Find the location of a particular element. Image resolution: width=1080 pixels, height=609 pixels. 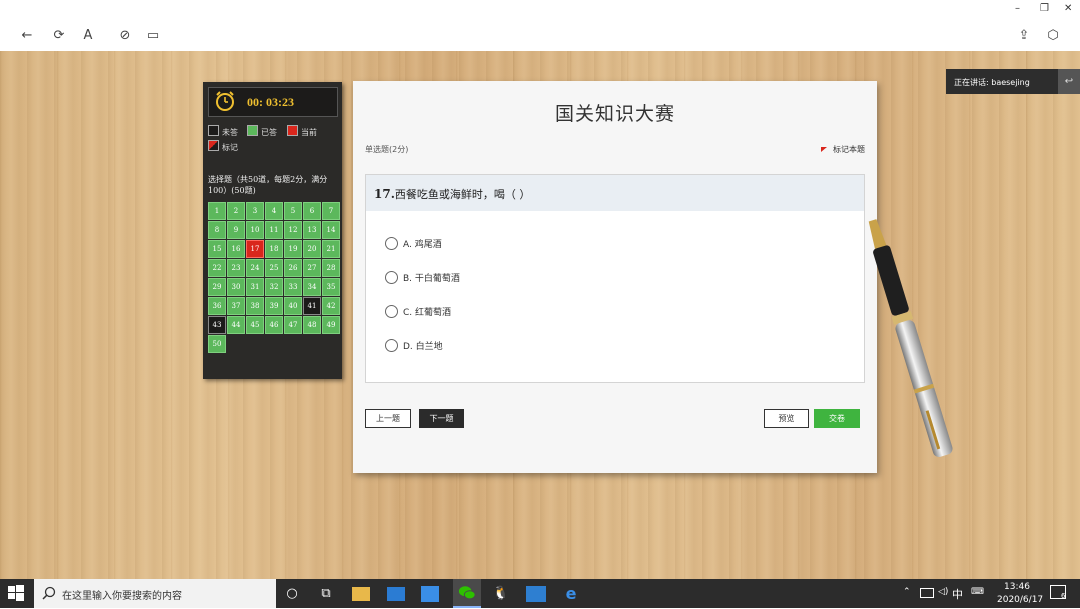

task-view-icon: ⧉ is located at coordinates (326, 594).